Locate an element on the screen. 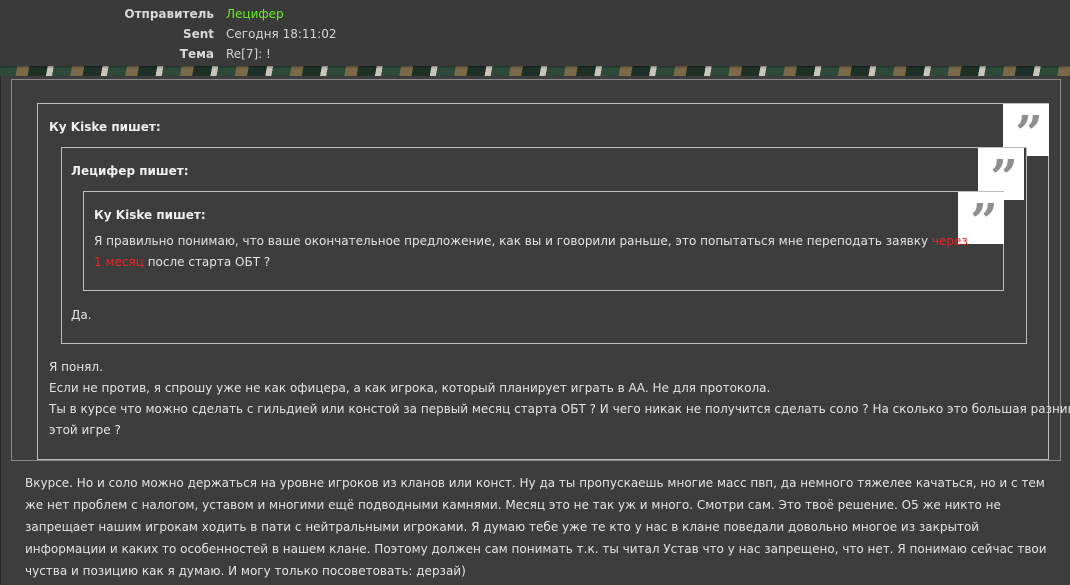 This screenshot has width=1070, height=585. sent-row: Sent Сегодня 18:11:02 is located at coordinates (535, 34).